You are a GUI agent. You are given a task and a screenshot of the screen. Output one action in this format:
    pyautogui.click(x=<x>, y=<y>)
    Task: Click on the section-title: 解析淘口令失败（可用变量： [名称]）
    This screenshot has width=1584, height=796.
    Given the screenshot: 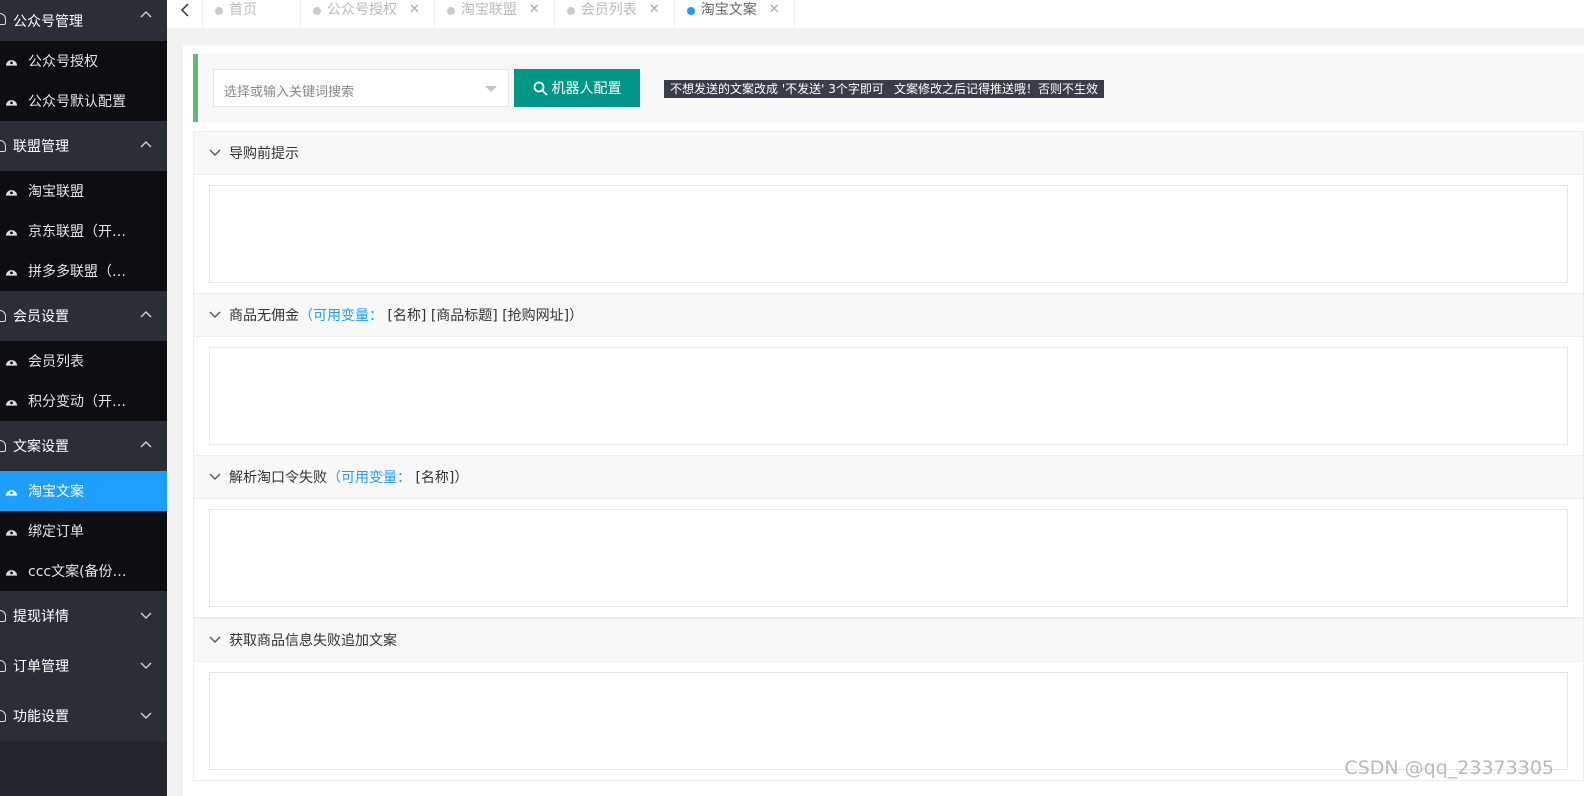 What is the action you would take?
    pyautogui.click(x=349, y=478)
    